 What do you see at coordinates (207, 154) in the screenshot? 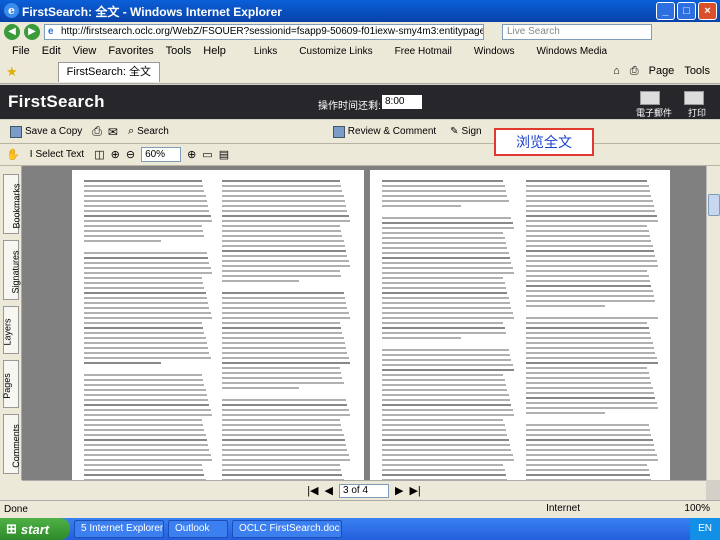
I see `fit-page-icon: ▭` at bounding box center [207, 154].